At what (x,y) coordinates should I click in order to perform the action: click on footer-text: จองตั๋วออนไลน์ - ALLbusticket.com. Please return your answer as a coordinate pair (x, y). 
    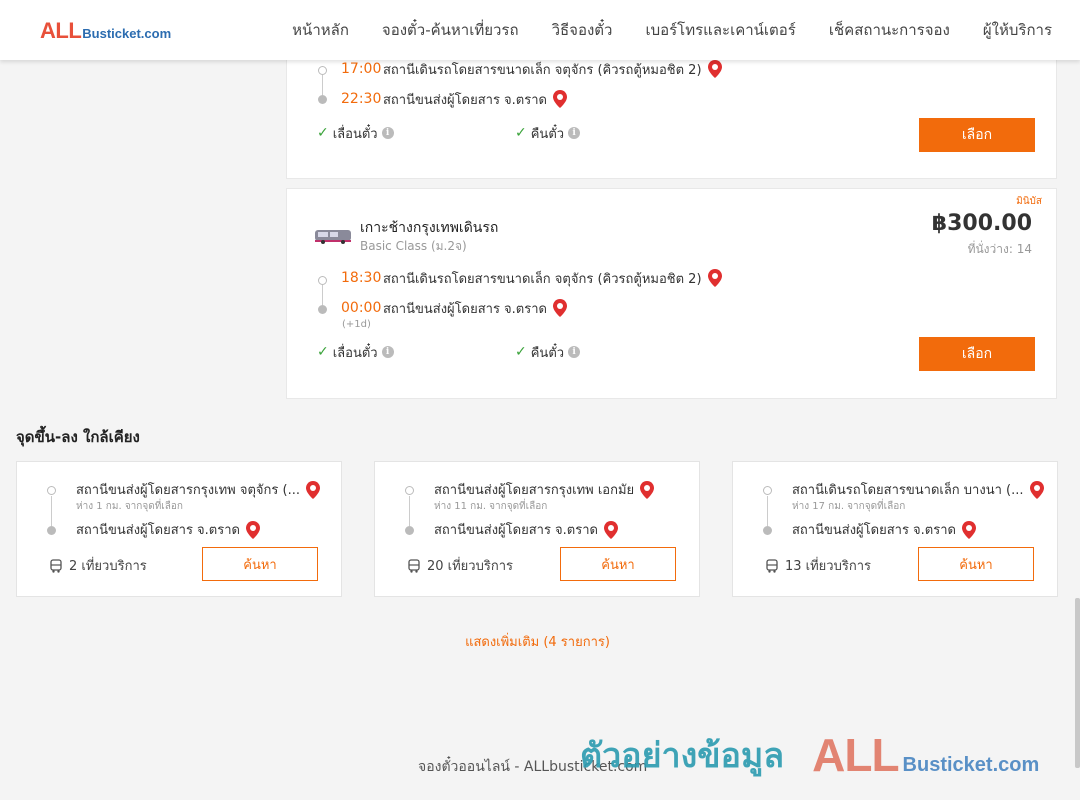
    Looking at the image, I should click on (533, 767).